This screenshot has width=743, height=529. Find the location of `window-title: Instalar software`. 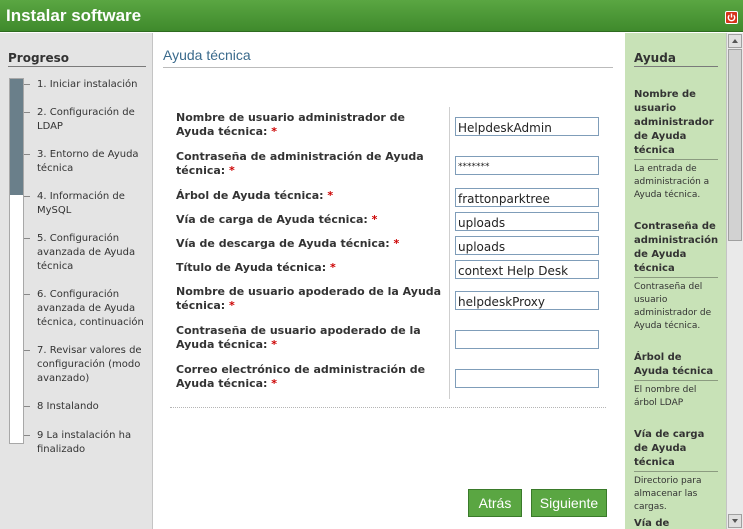

window-title: Instalar software is located at coordinates (74, 15).